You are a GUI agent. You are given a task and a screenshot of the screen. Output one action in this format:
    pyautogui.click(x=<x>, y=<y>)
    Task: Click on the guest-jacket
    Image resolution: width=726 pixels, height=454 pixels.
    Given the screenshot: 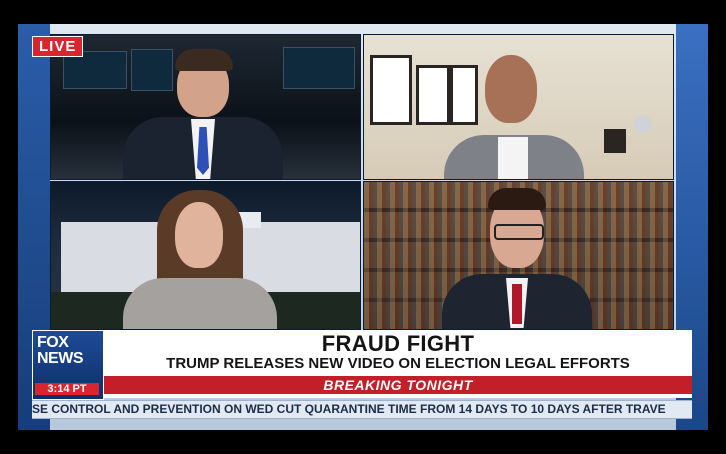 What is the action you would take?
    pyautogui.click(x=200, y=303)
    